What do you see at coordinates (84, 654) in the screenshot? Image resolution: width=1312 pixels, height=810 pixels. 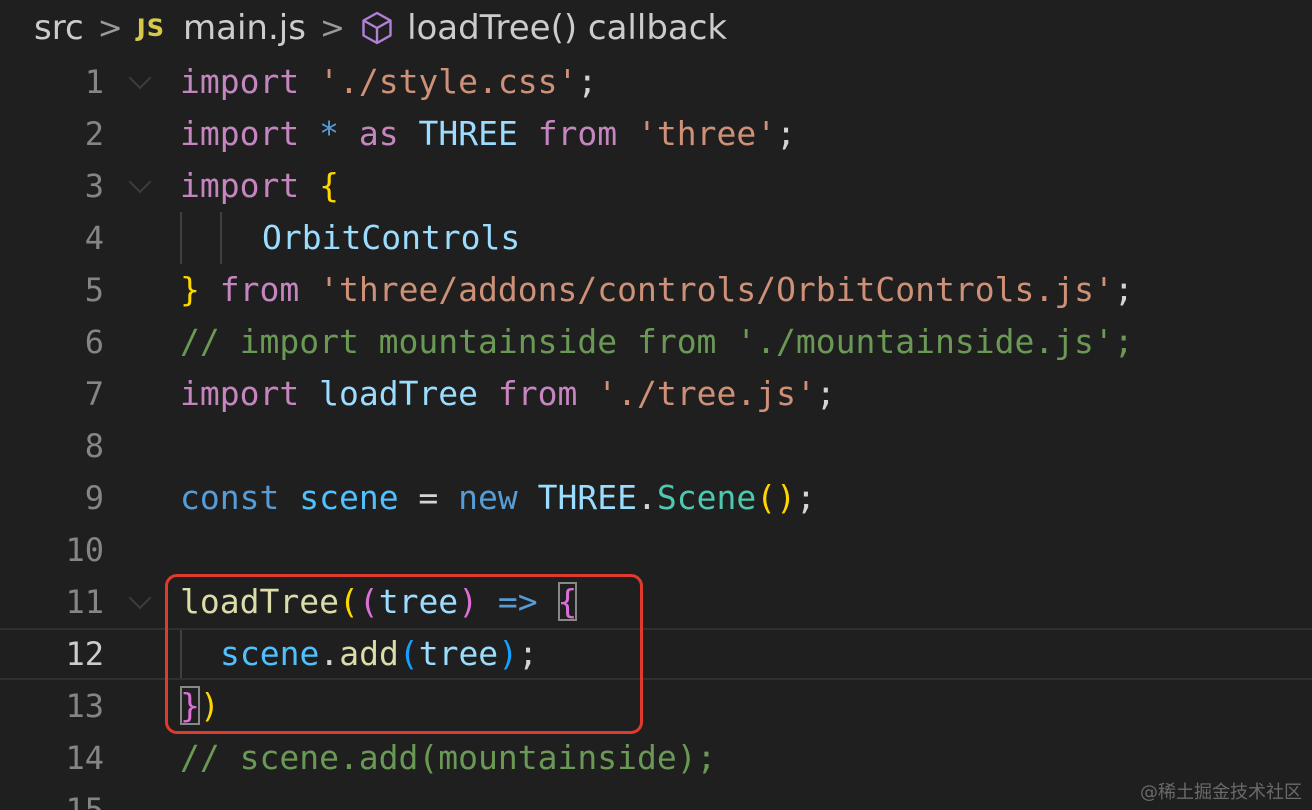 I see `line-number: 12` at bounding box center [84, 654].